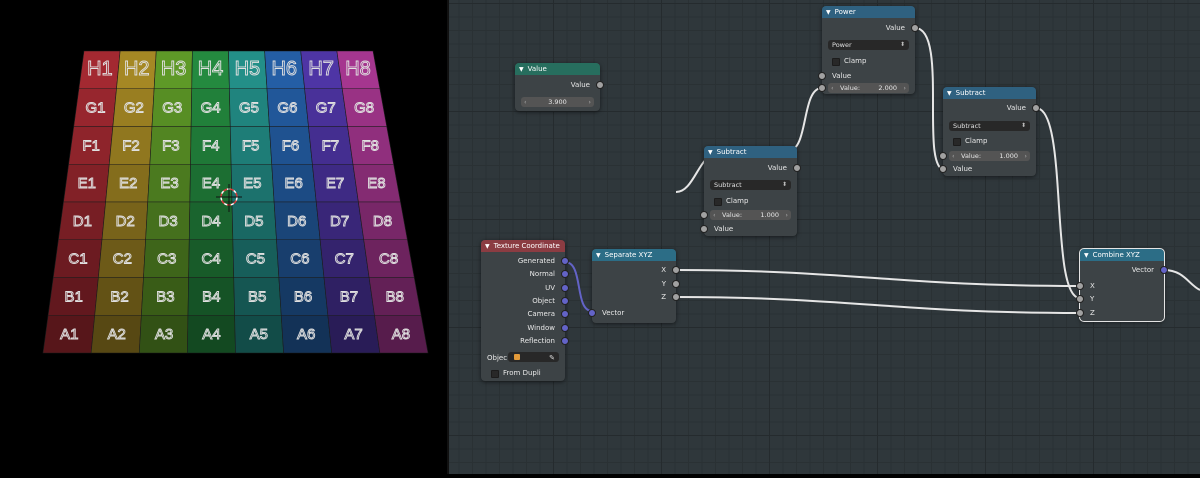 The image size is (1200, 478). I want to click on texcoord-uv-socket, so click(565, 288).